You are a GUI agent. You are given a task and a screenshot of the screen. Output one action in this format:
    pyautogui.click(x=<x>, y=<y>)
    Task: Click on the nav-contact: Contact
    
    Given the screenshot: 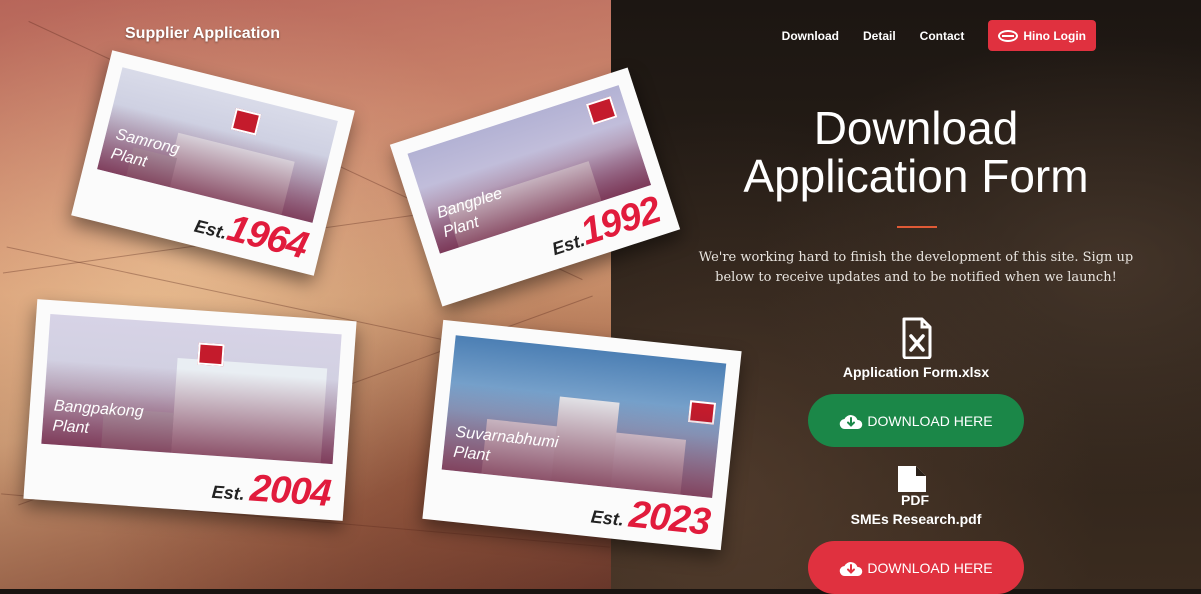 What is the action you would take?
    pyautogui.click(x=942, y=36)
    